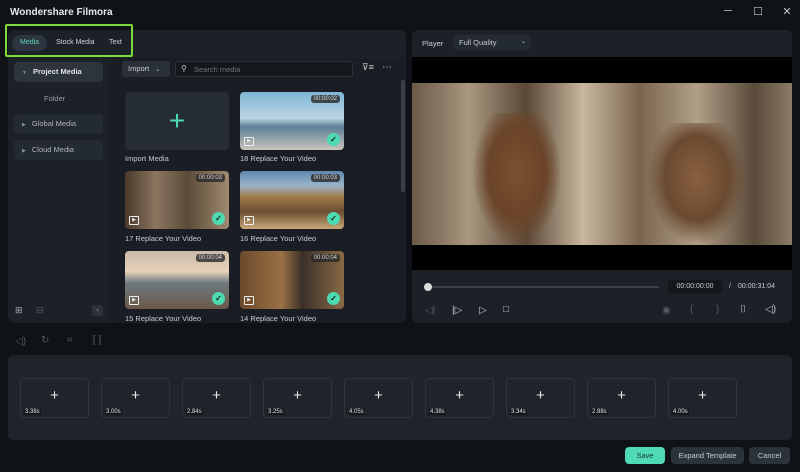 The width and height of the screenshot is (800, 472). What do you see at coordinates (45, 340) in the screenshot?
I see `rotate-icon: ↻` at bounding box center [45, 340].